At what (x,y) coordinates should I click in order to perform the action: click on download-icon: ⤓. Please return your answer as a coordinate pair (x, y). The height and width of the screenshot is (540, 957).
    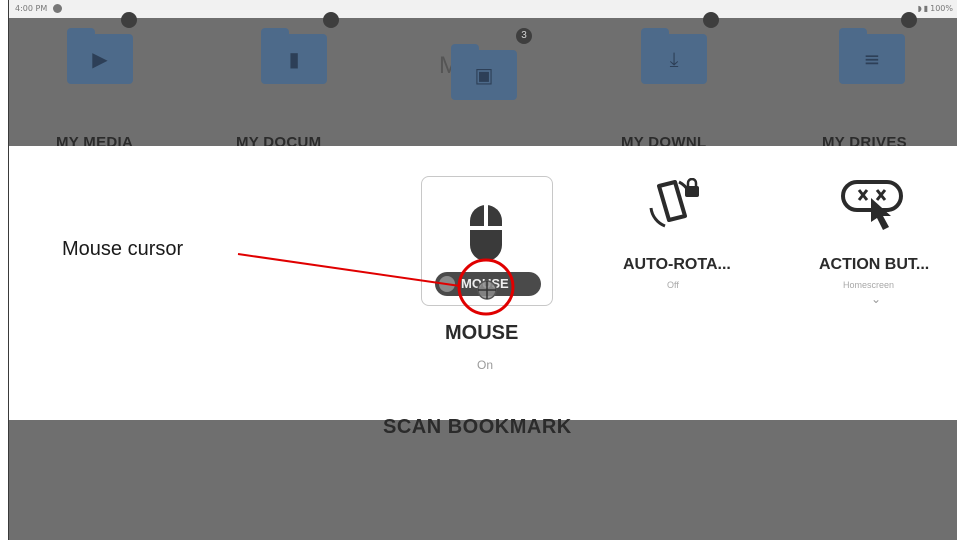
    Looking at the image, I should click on (674, 59).